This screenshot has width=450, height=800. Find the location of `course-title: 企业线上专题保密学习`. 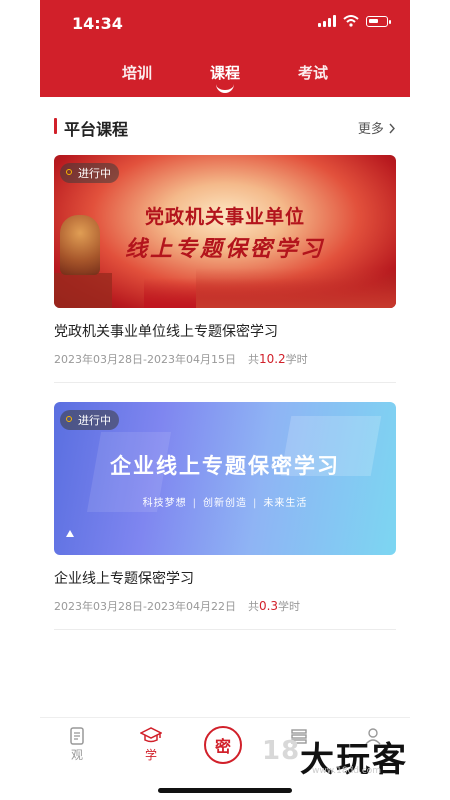

course-title: 企业线上专题保密学习 is located at coordinates (225, 578).